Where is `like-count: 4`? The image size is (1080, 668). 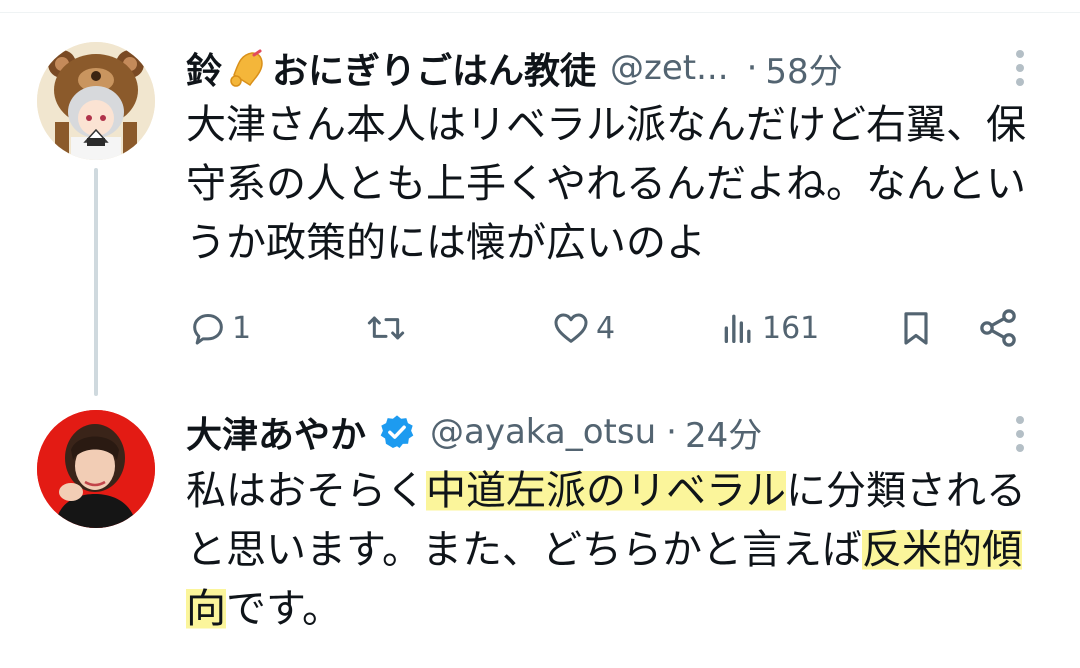 like-count: 4 is located at coordinates (606, 328).